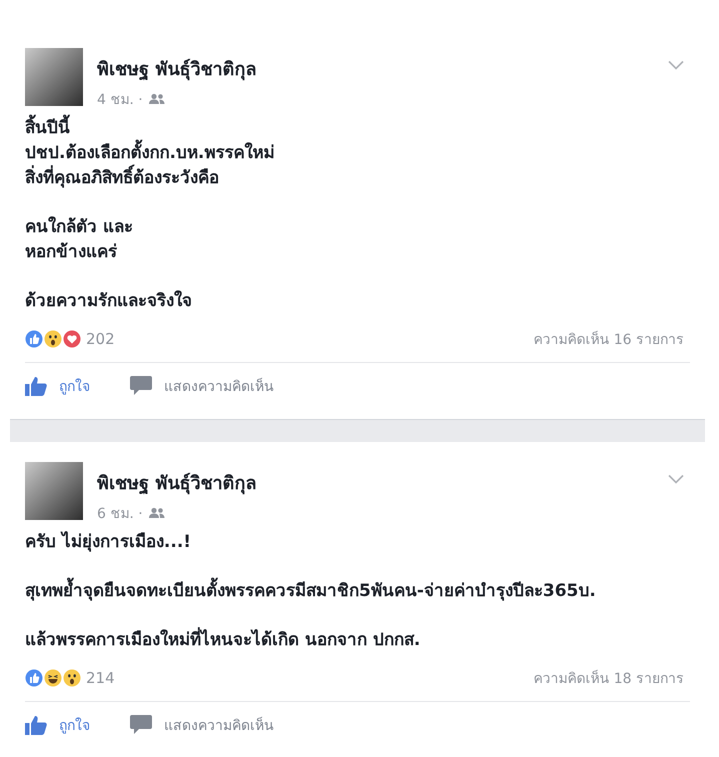 The height and width of the screenshot is (757, 719). What do you see at coordinates (108, 542) in the screenshot?
I see `post-text: ครับ ไม่ยุ่งการเมือง...!` at bounding box center [108, 542].